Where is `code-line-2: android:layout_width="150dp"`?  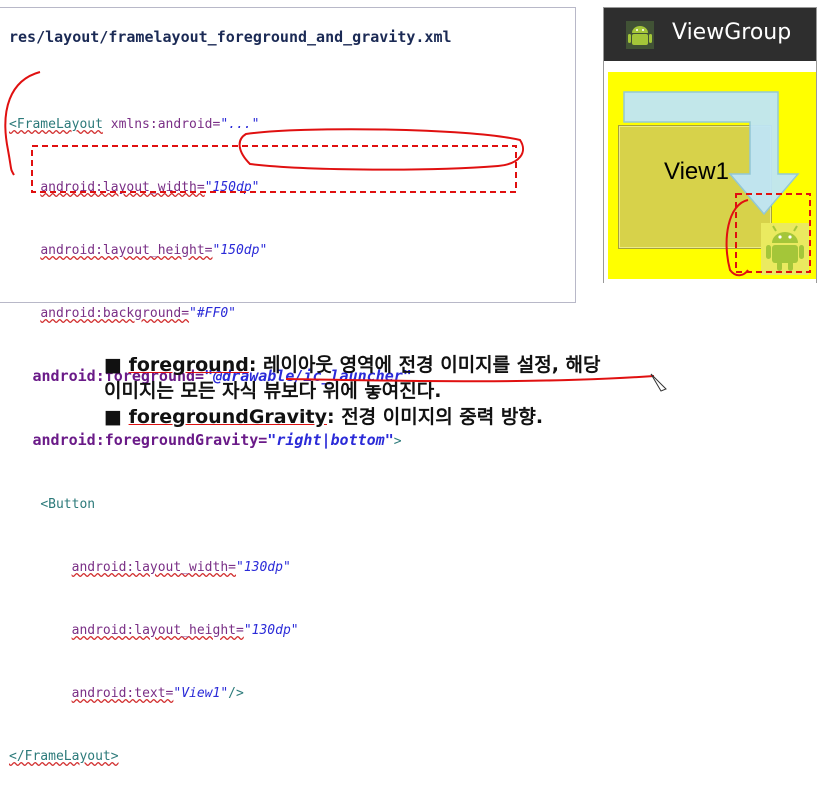
code-line-2: android:layout_width="150dp" is located at coordinates (210, 187).